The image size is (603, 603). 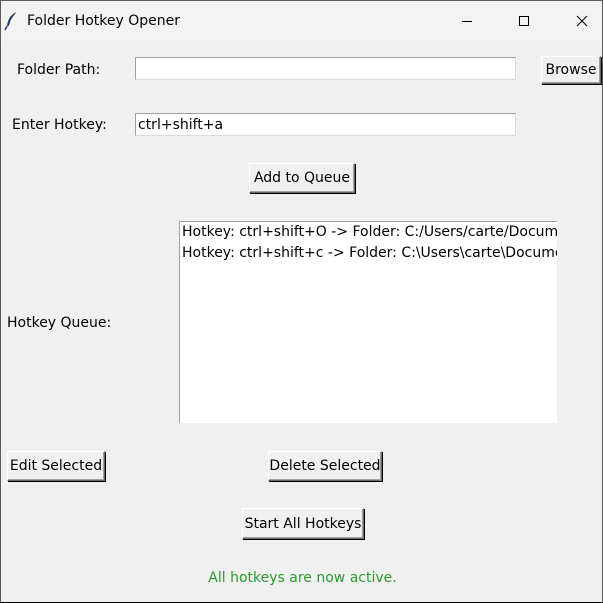 I want to click on maximize-icon, so click(x=524, y=21).